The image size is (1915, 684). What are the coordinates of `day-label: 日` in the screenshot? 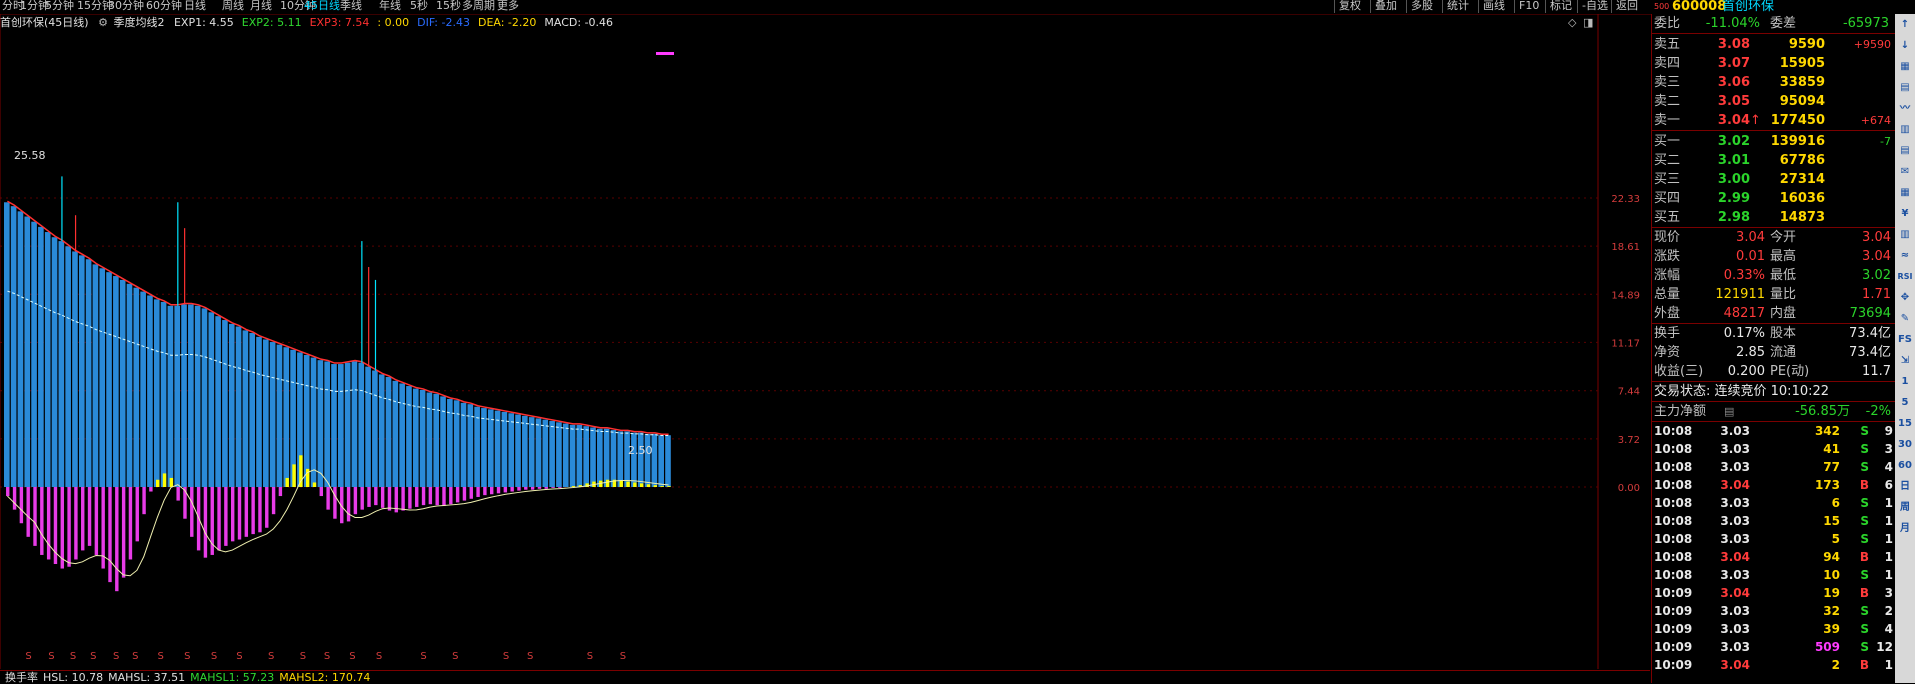 It's located at (1905, 487).